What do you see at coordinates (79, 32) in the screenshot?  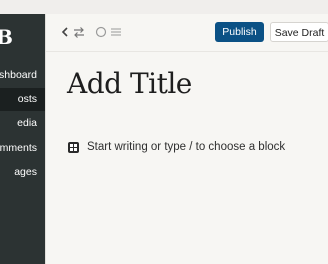 I see `swap-icon` at bounding box center [79, 32].